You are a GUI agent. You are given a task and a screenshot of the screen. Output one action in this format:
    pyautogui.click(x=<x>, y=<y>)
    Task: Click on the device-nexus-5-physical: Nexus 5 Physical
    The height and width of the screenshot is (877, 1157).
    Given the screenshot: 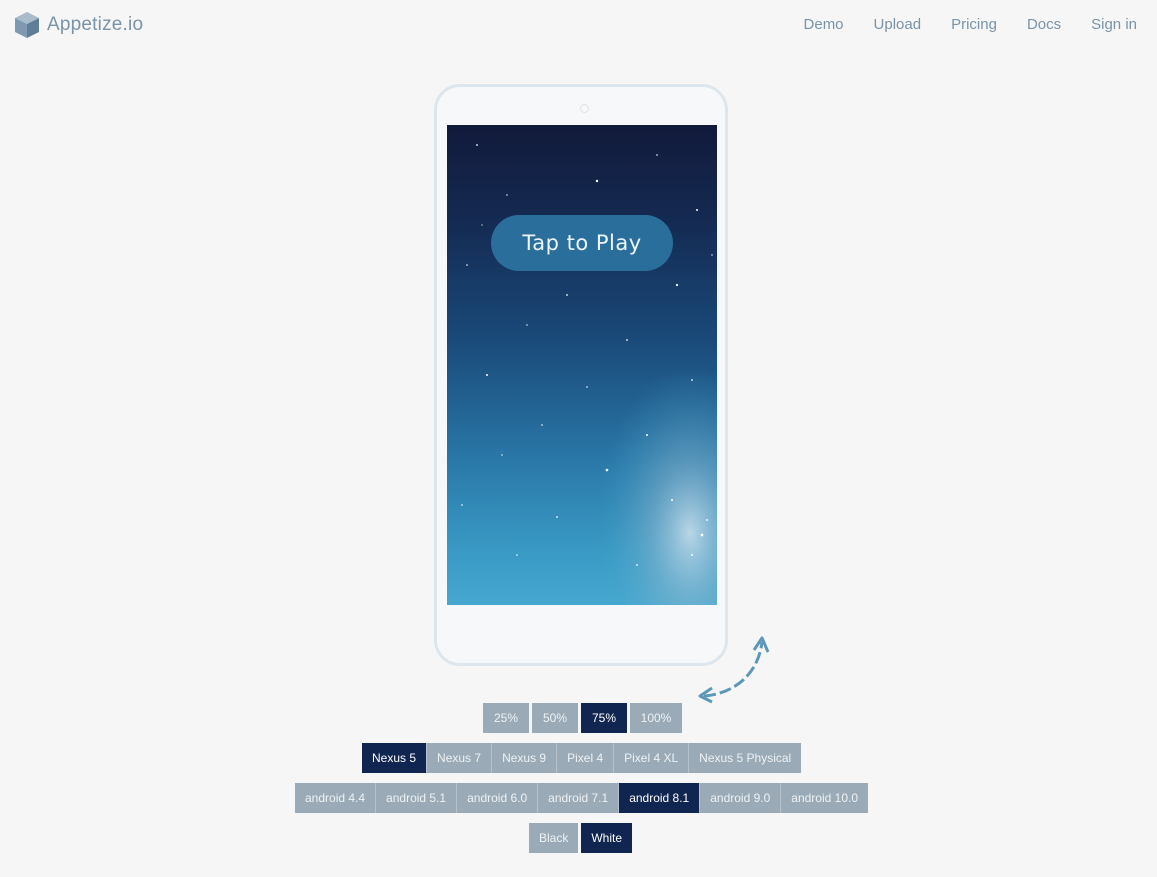 What is the action you would take?
    pyautogui.click(x=745, y=758)
    